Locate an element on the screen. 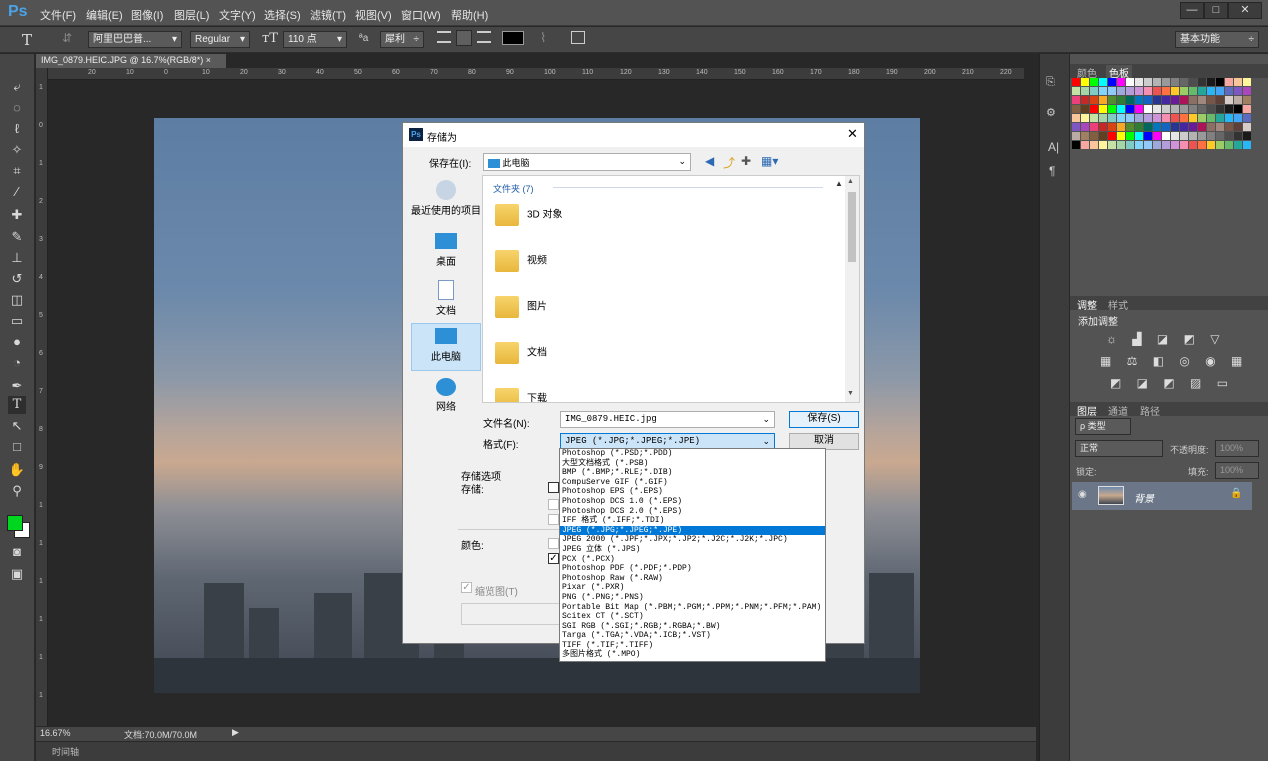  color-option-checkbox is located at coordinates (553, 543).